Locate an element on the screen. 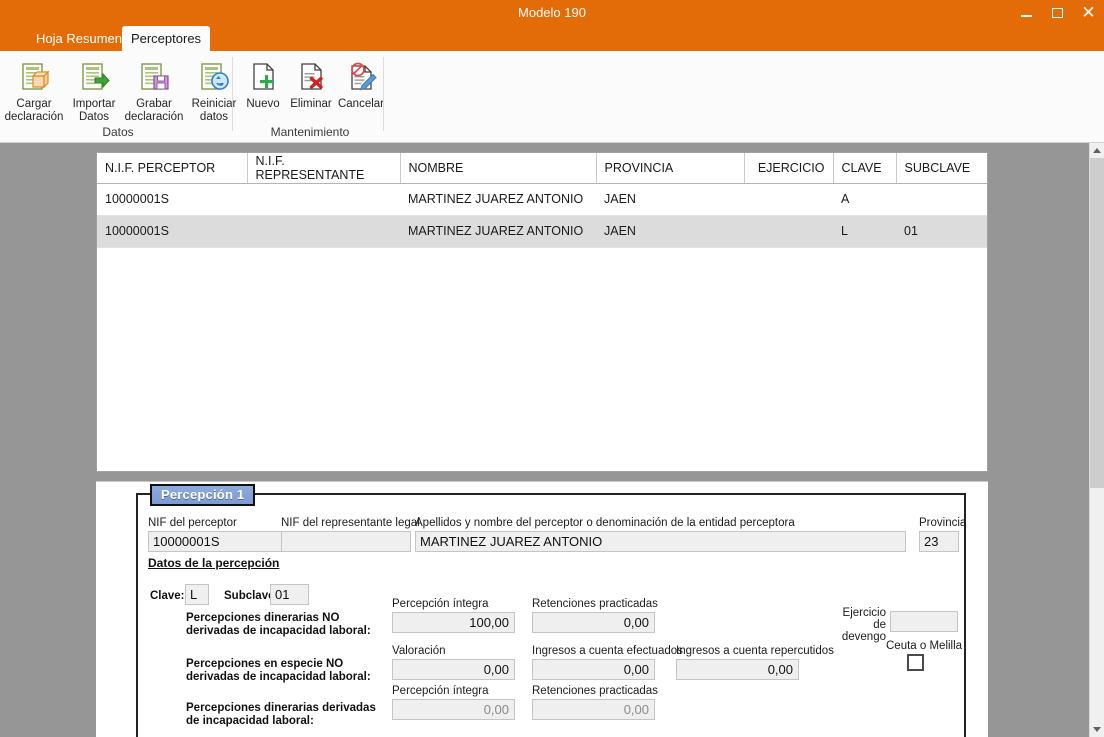 Image resolution: width=1104 pixels, height=737 pixels. ejercicio-devengo-input is located at coordinates (924, 621).